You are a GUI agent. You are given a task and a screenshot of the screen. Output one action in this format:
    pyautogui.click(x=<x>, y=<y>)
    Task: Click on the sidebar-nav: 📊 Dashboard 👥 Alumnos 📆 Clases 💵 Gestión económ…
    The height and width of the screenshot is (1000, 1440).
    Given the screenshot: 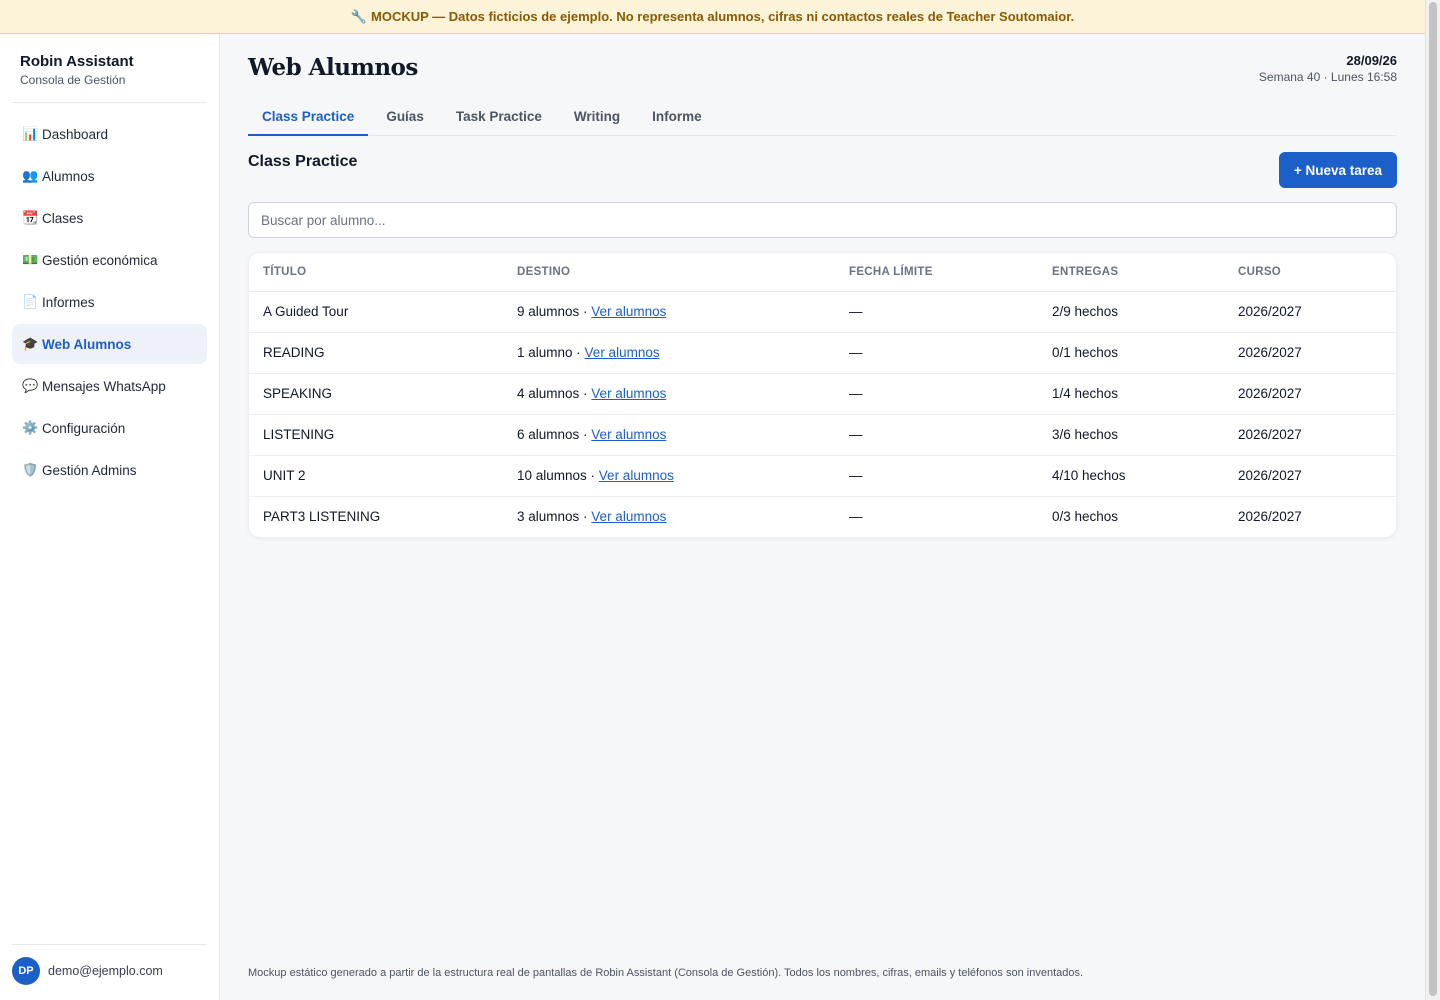 What is the action you would take?
    pyautogui.click(x=109, y=303)
    